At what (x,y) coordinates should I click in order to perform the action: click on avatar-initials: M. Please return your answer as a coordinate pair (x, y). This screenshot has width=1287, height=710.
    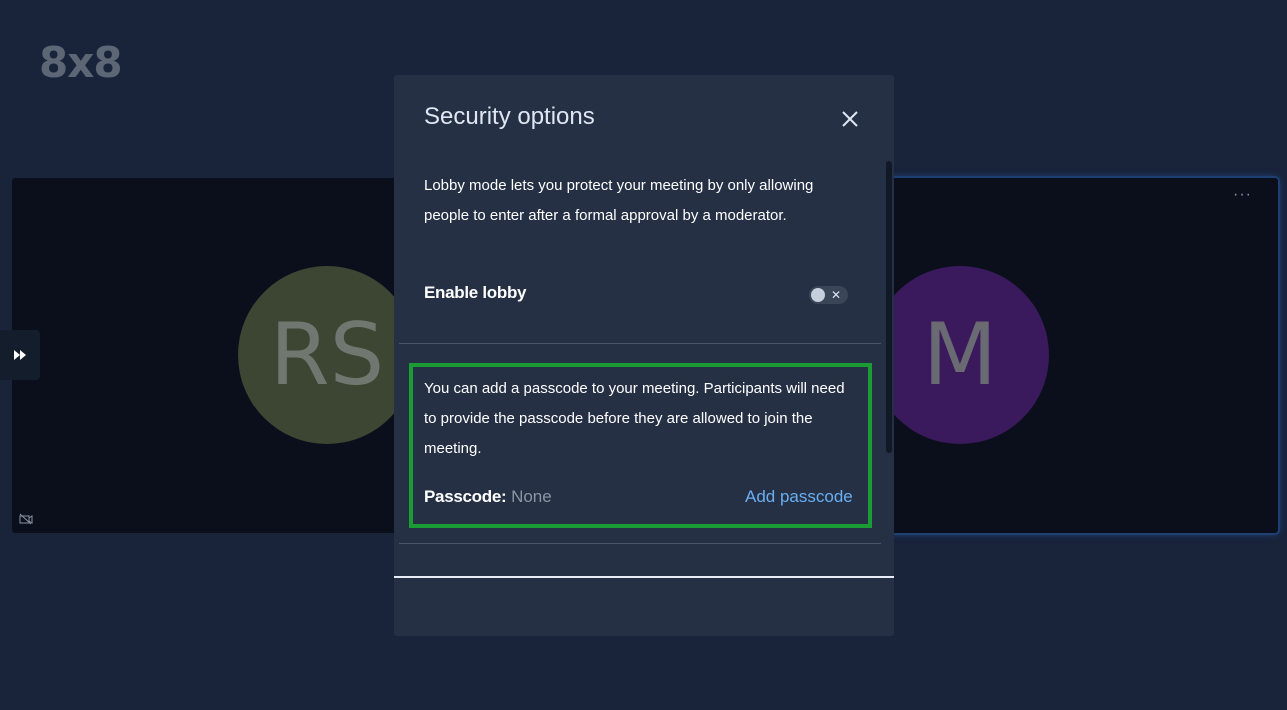
    Looking at the image, I should click on (960, 355).